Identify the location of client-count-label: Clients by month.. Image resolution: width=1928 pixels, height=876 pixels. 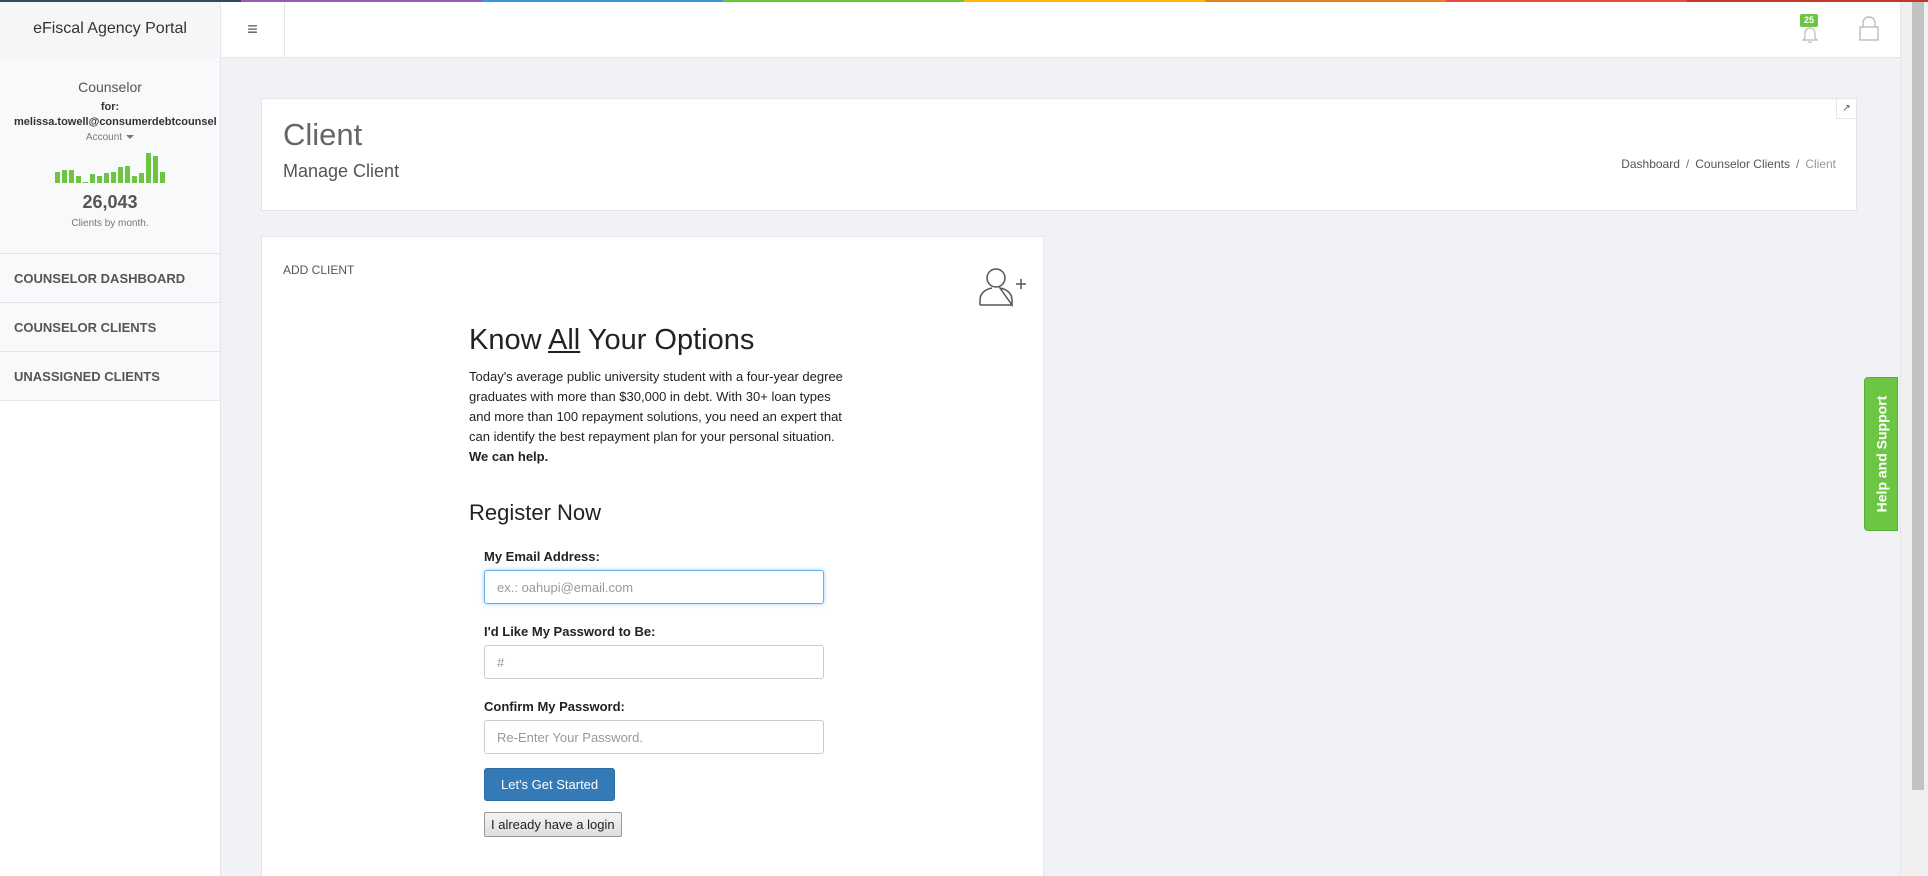
(110, 223).